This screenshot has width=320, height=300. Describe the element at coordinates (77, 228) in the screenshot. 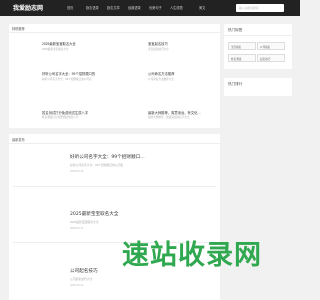

I see `latest-item-date: 2025-06-14` at that location.